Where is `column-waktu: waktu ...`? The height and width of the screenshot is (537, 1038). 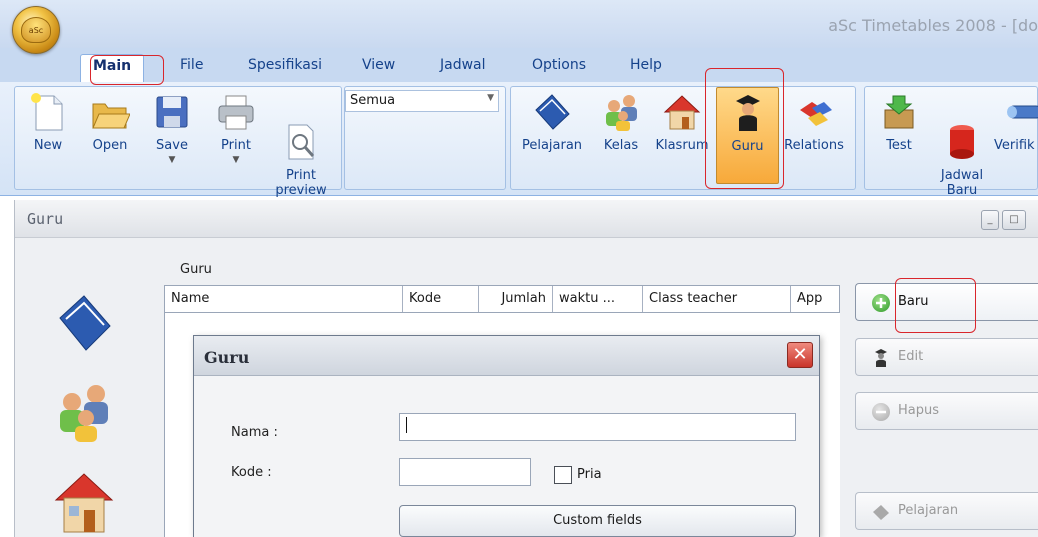
column-waktu: waktu ... is located at coordinates (598, 299).